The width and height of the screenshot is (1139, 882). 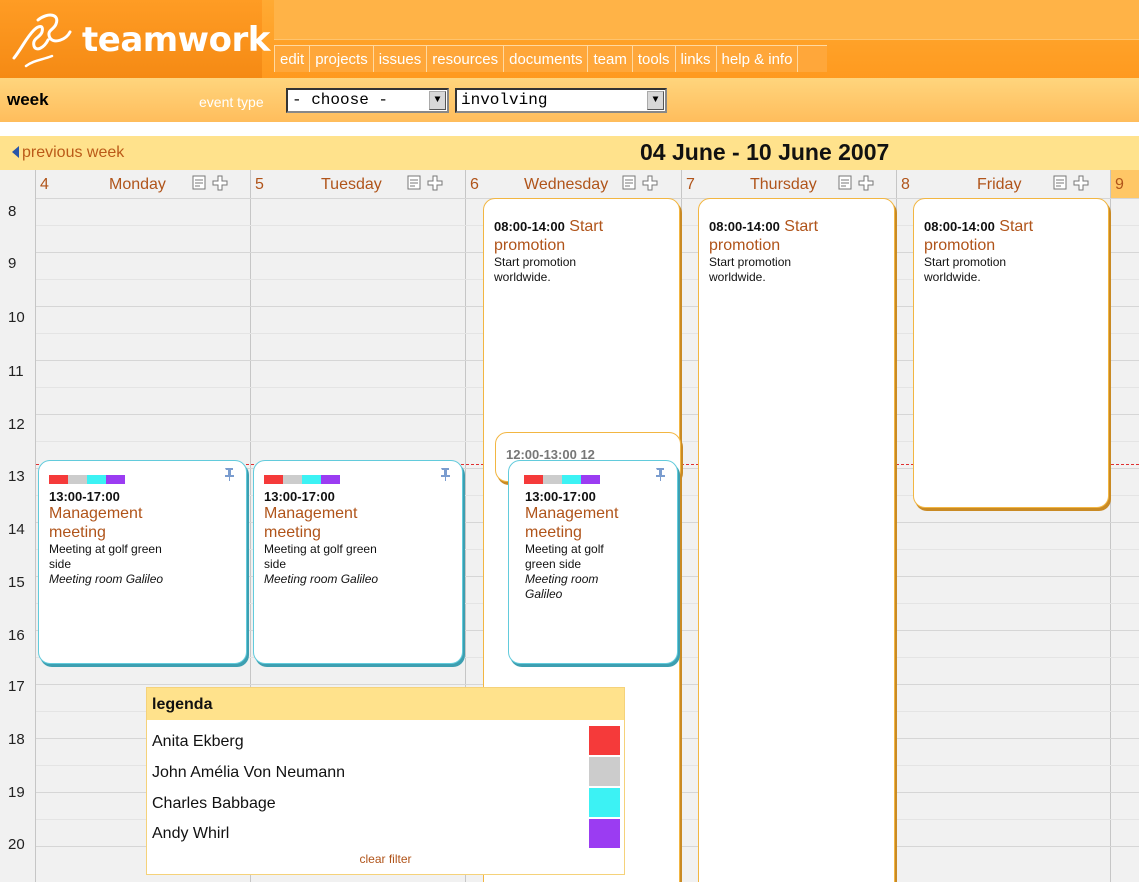 I want to click on legend-swatch-charles, so click(x=604, y=802).